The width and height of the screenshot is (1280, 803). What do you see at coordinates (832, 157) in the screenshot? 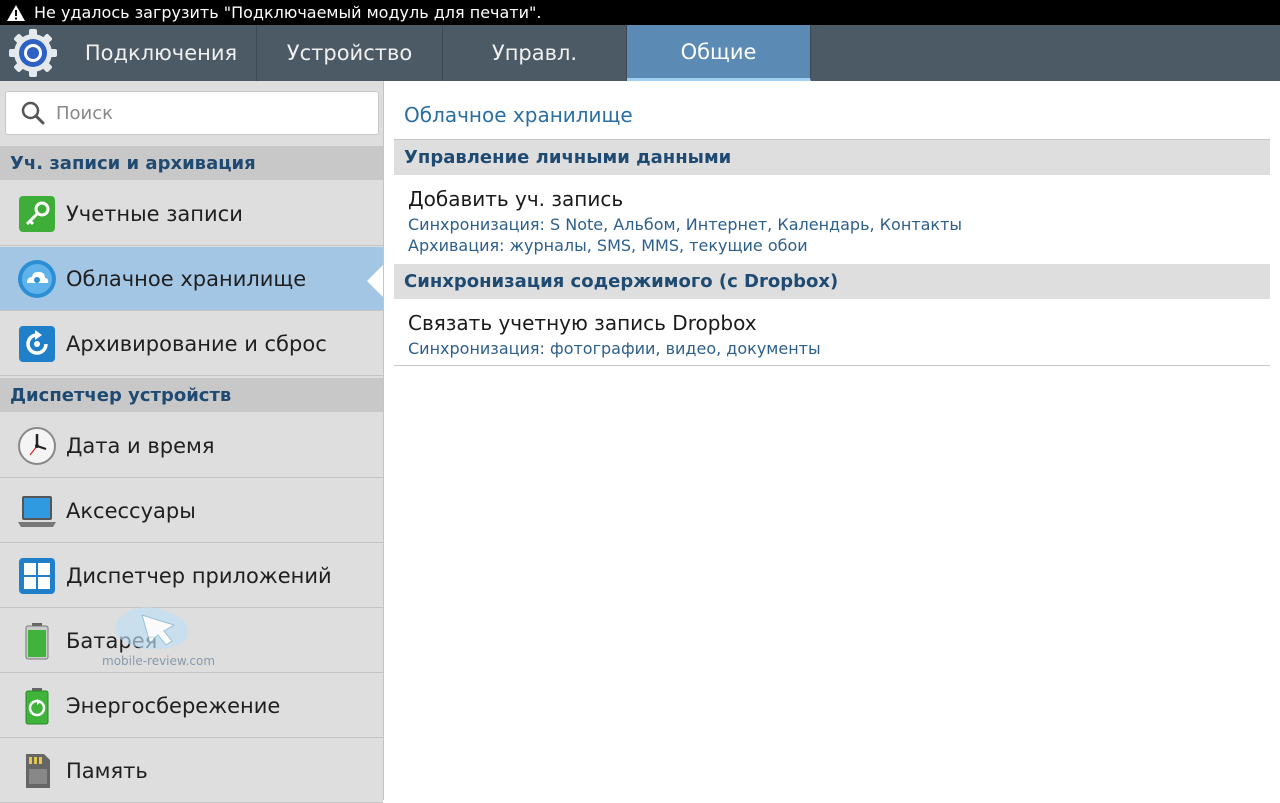
I see `section-header-personal-data: Управление личными данными` at bounding box center [832, 157].